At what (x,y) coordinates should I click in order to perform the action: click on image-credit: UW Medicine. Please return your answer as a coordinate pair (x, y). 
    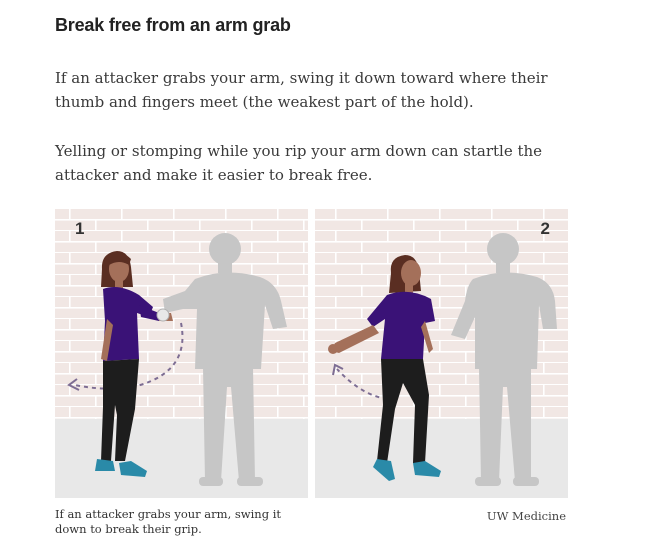
    Looking at the image, I should click on (526, 516).